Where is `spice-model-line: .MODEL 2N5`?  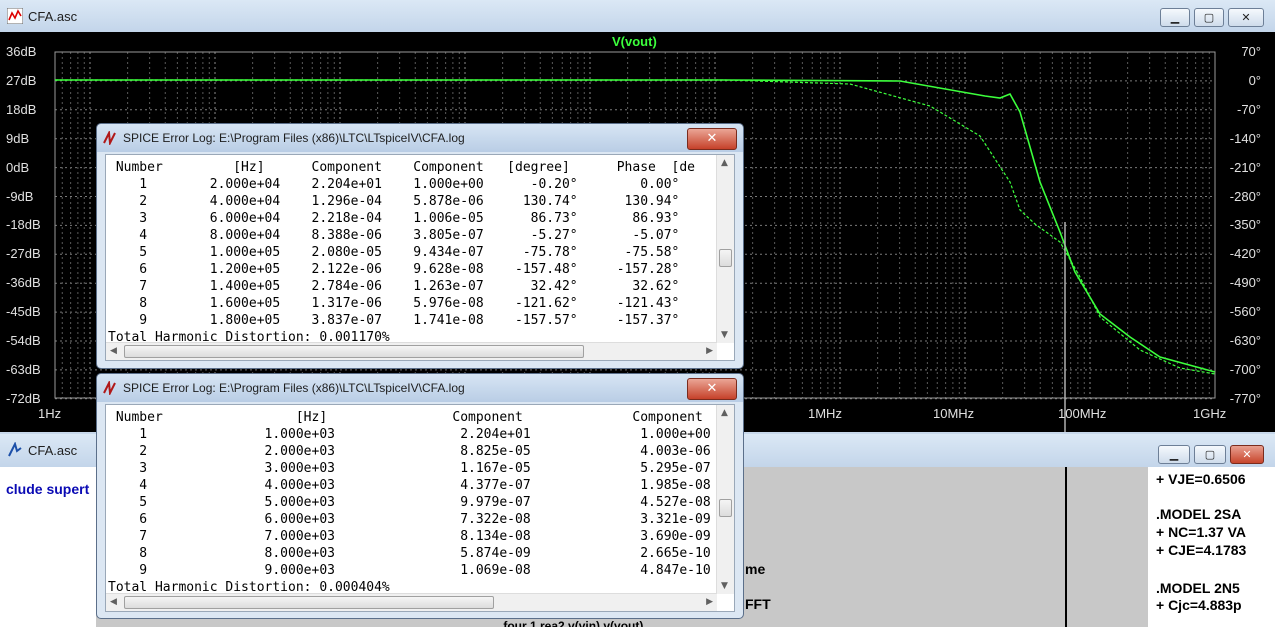
spice-model-line: .MODEL 2N5 is located at coordinates (1198, 588).